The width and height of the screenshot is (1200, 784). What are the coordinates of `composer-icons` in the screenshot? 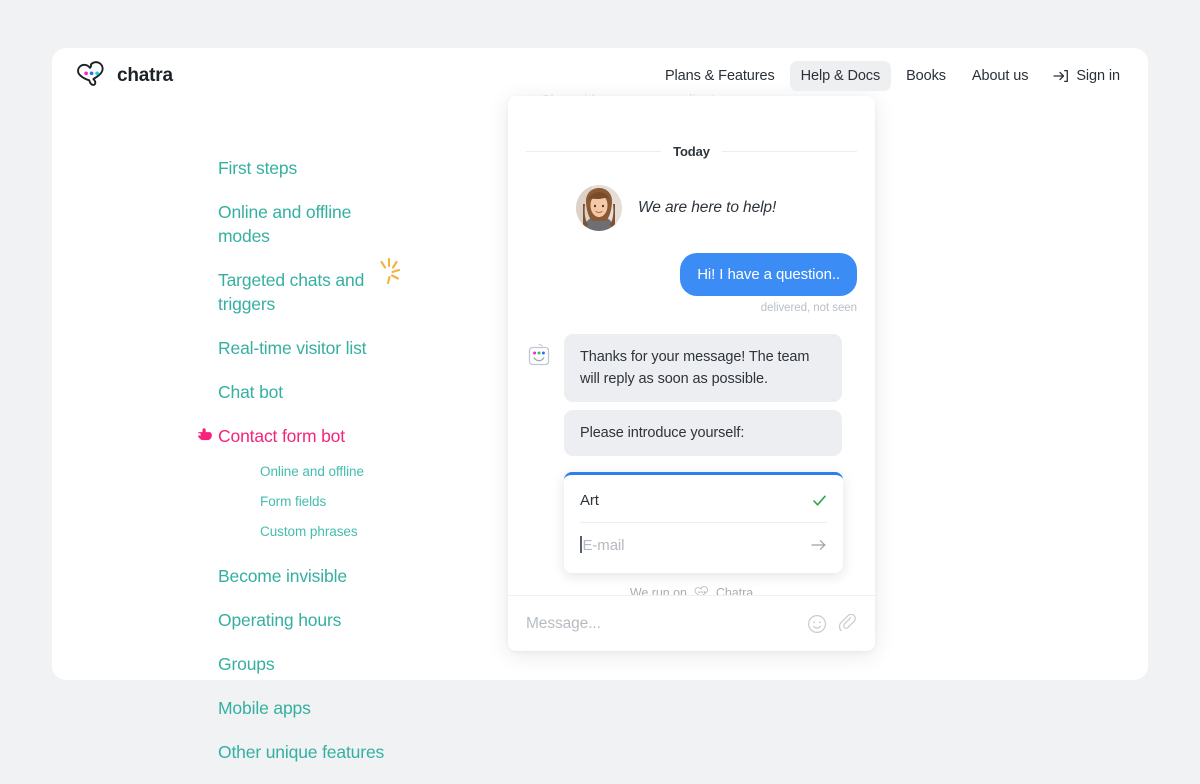 It's located at (832, 623).